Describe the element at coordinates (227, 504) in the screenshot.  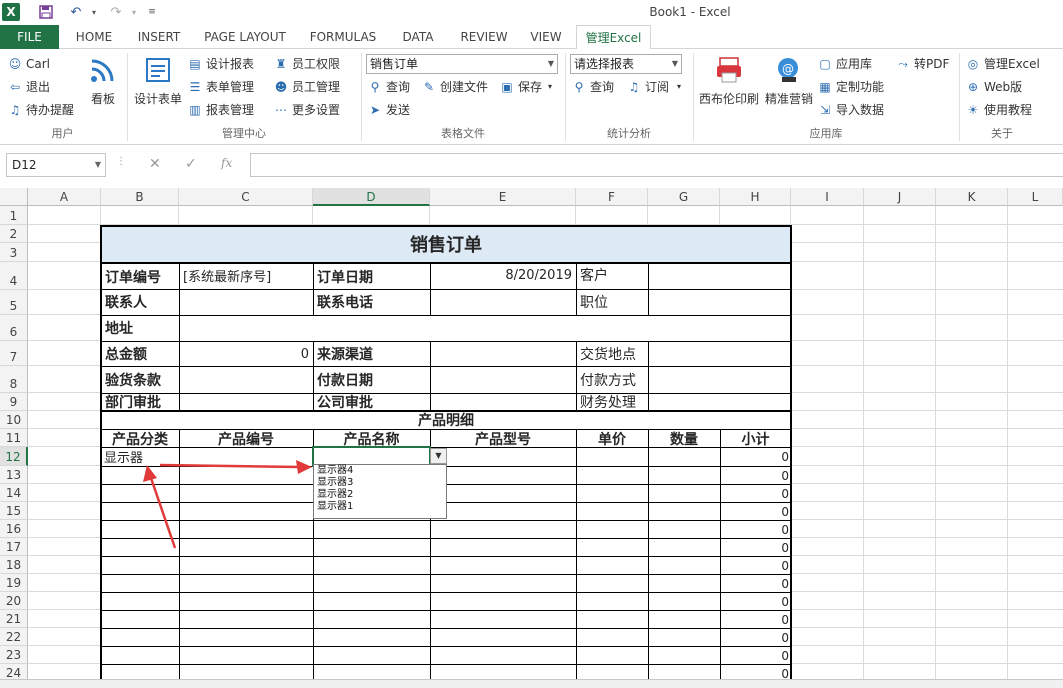
I see `annotation-arrows` at that location.